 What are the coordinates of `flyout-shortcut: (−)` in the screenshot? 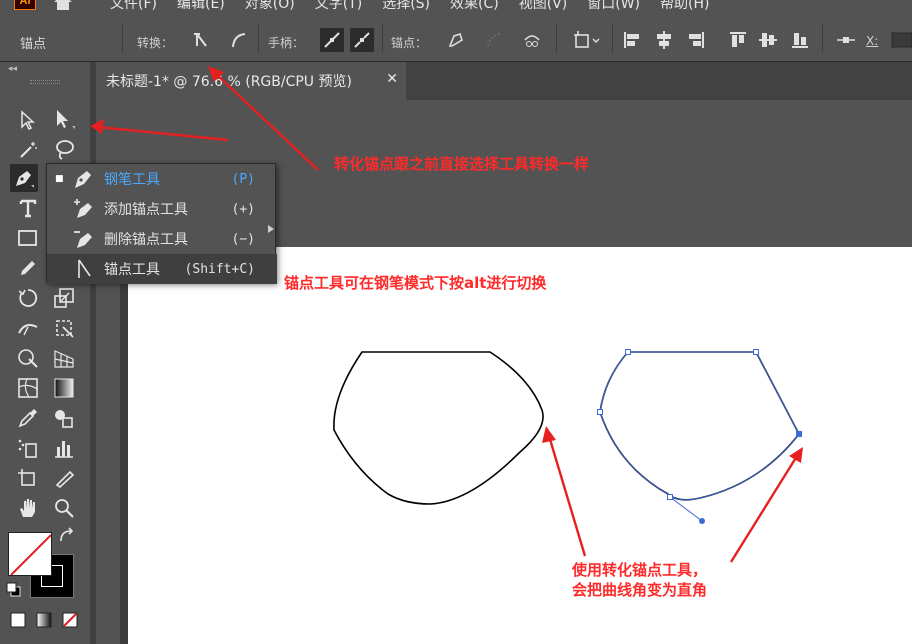 It's located at (243, 239).